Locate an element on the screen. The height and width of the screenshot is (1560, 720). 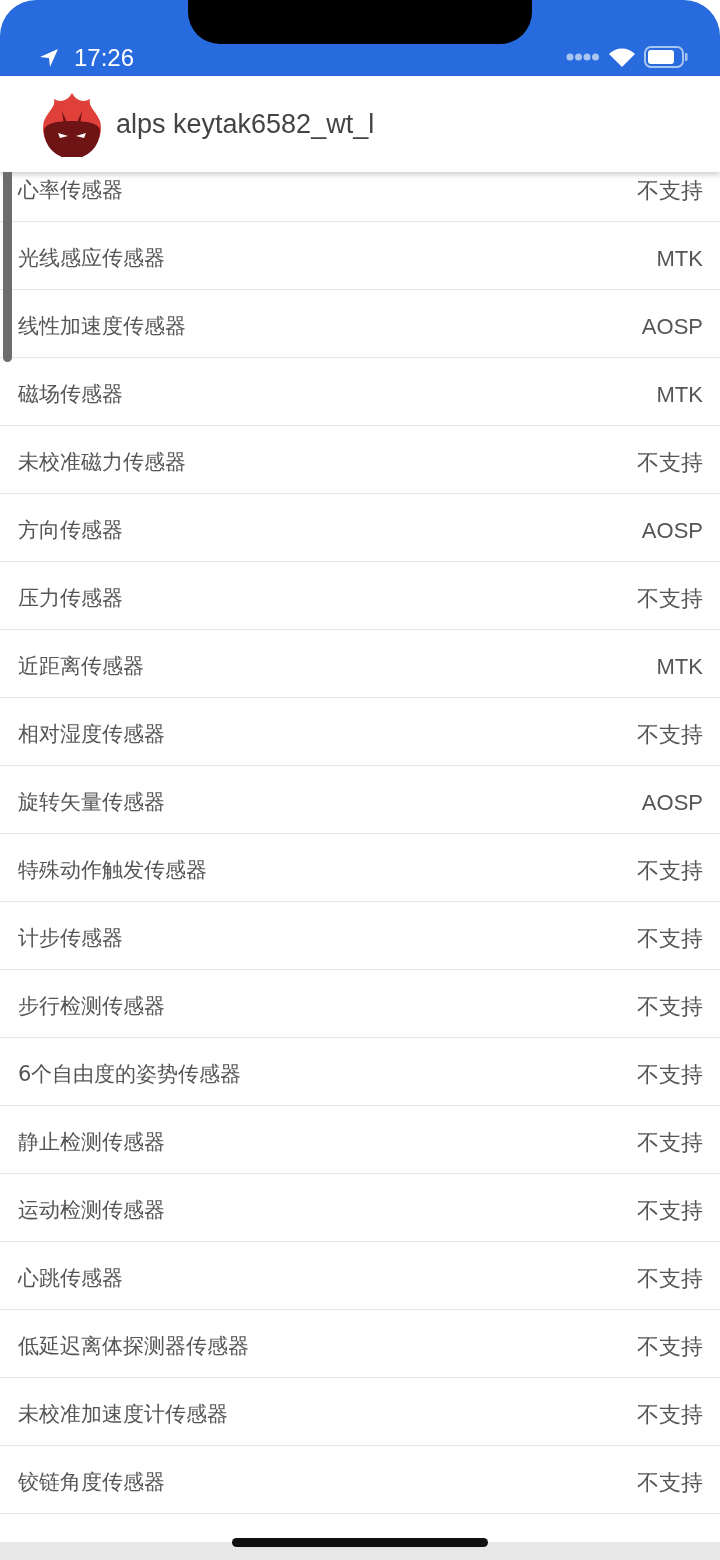
sensor-name: 低延迟离体探测器传感器 is located at coordinates (133, 1346).